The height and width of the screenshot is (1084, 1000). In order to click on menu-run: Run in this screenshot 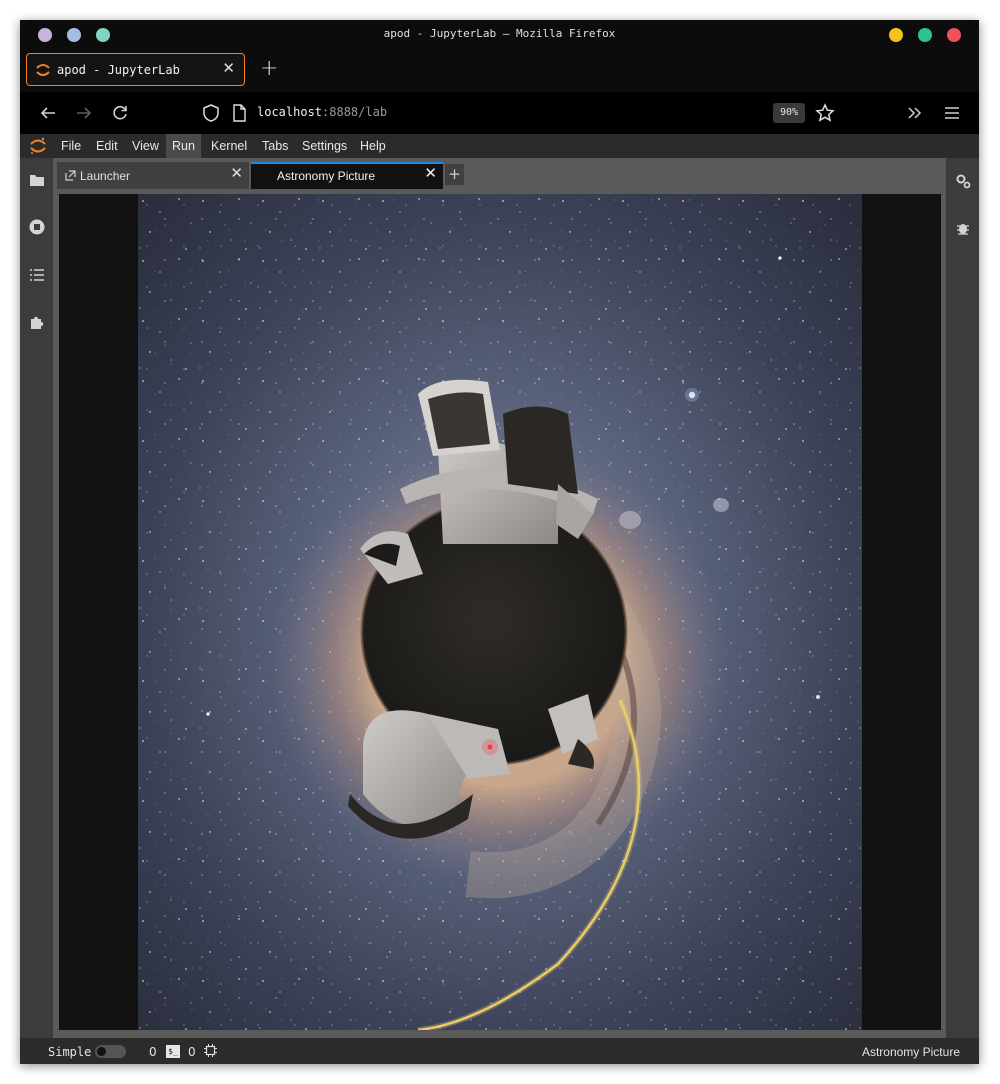, I will do `click(183, 146)`.